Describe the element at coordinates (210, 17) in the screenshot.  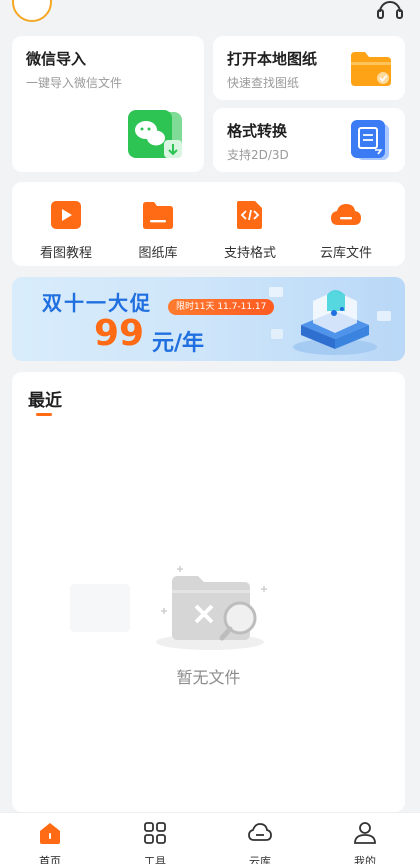
I see `top-bar` at that location.